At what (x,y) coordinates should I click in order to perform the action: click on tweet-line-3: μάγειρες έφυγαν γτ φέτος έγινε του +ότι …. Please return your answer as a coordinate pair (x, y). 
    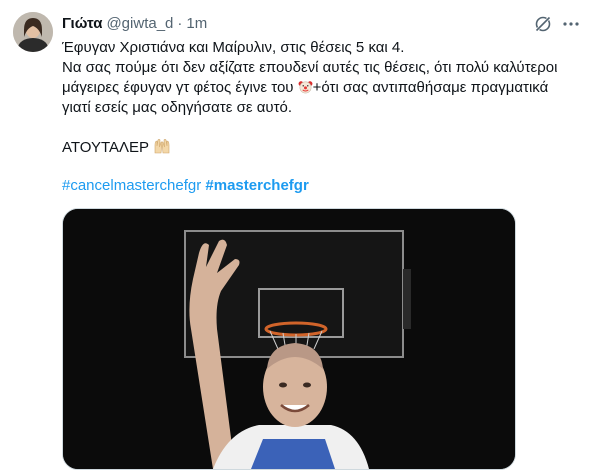
    Looking at the image, I should click on (327, 88).